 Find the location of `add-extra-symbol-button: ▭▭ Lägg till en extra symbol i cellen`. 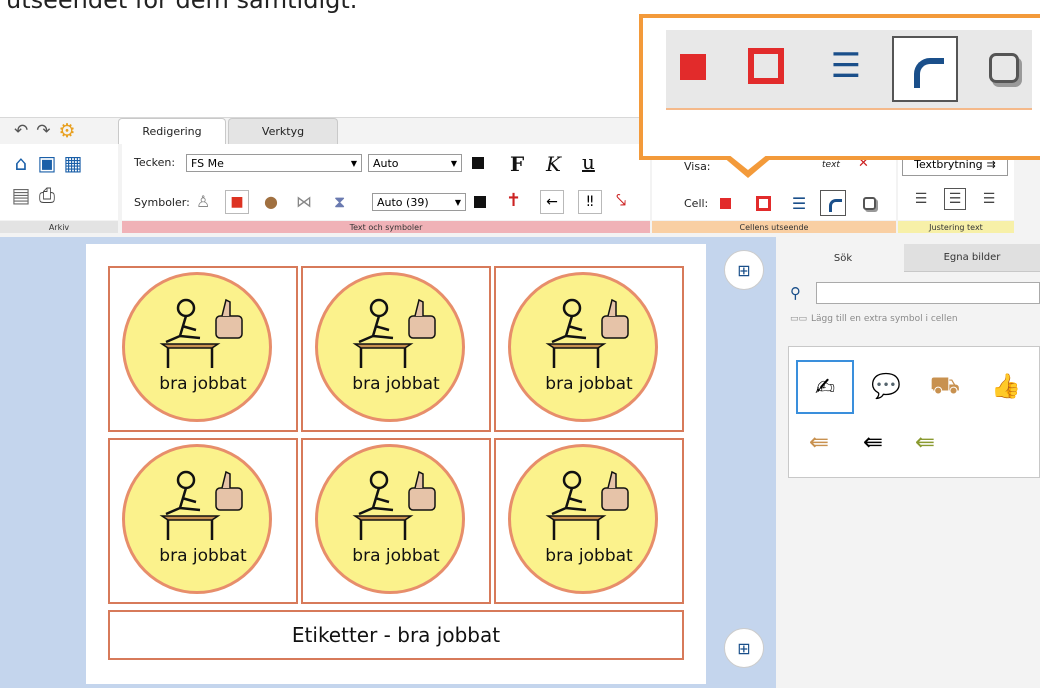

add-extra-symbol-button: ▭▭ Lägg till en extra symbol i cellen is located at coordinates (874, 319).